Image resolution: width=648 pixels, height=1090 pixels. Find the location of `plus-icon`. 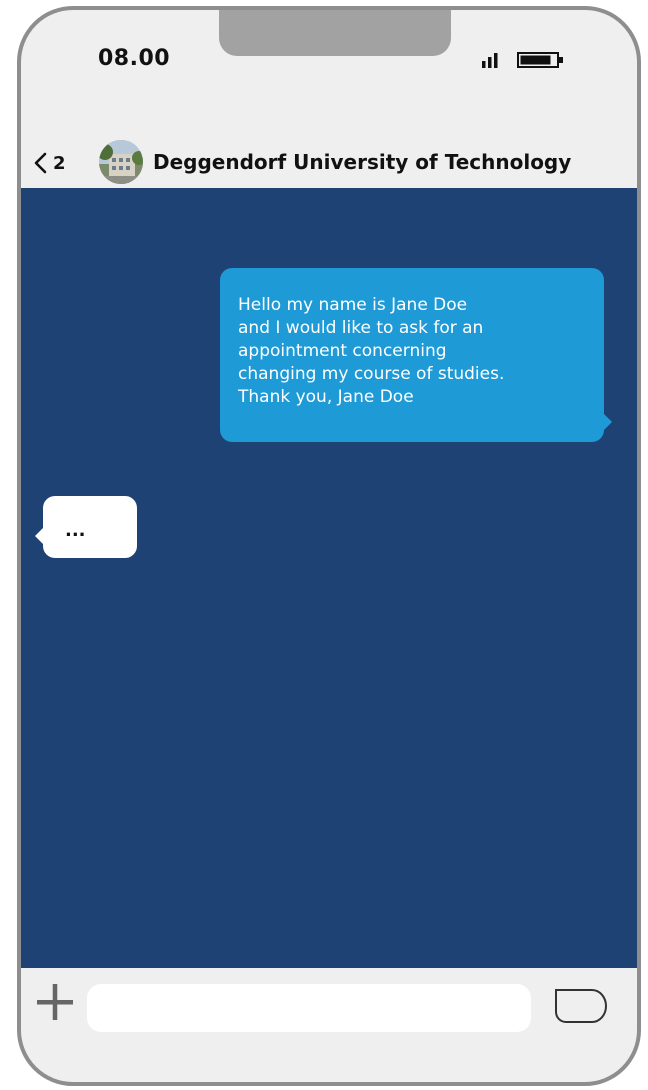

plus-icon is located at coordinates (55, 1002).